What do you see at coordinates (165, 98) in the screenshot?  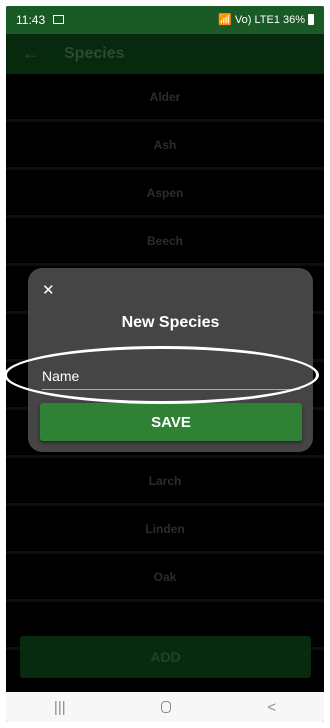 I see `list-item: Alder` at bounding box center [165, 98].